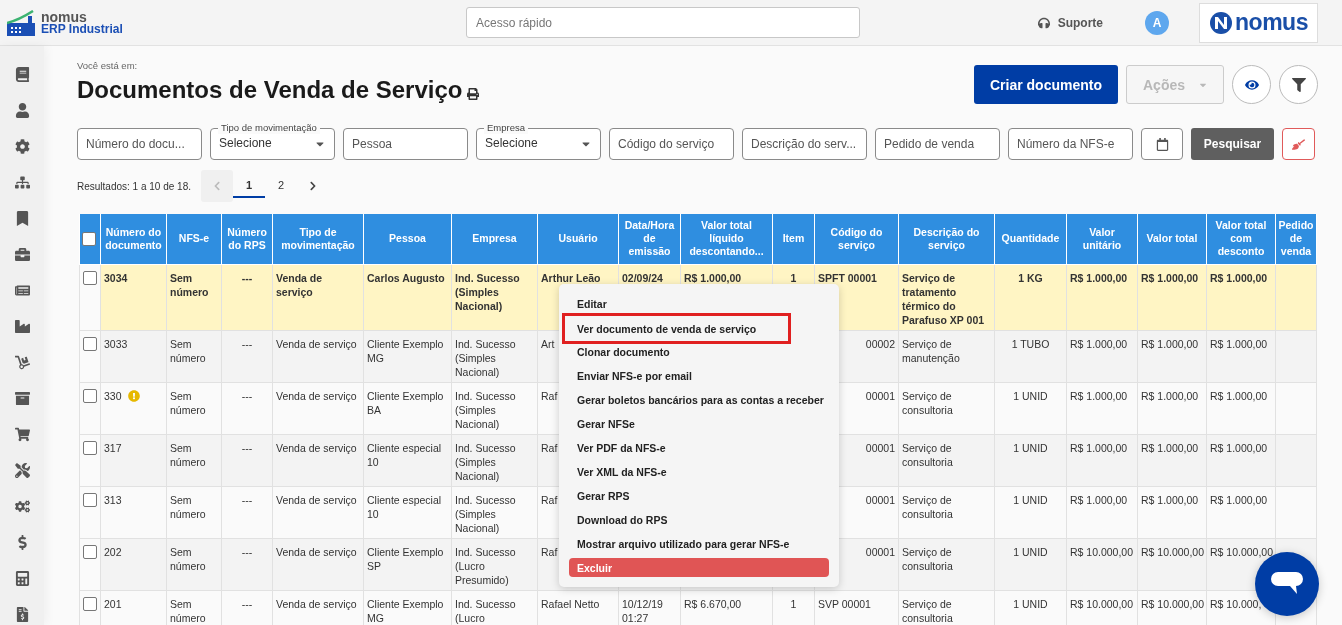 The width and height of the screenshot is (1342, 625). I want to click on page-button: 1, so click(249, 186).